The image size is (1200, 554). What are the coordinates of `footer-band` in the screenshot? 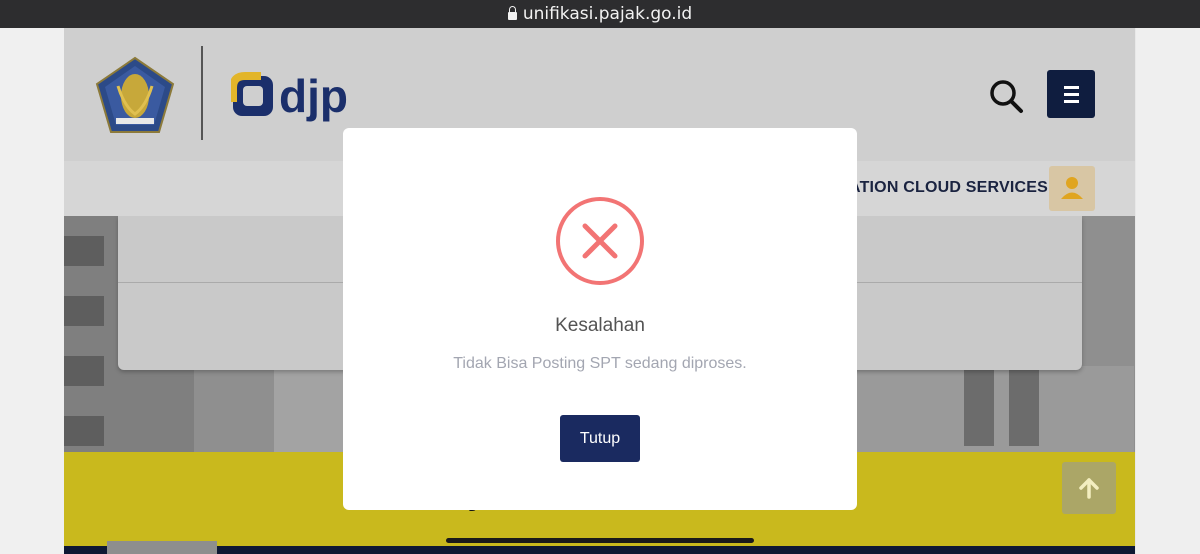 It's located at (599, 550).